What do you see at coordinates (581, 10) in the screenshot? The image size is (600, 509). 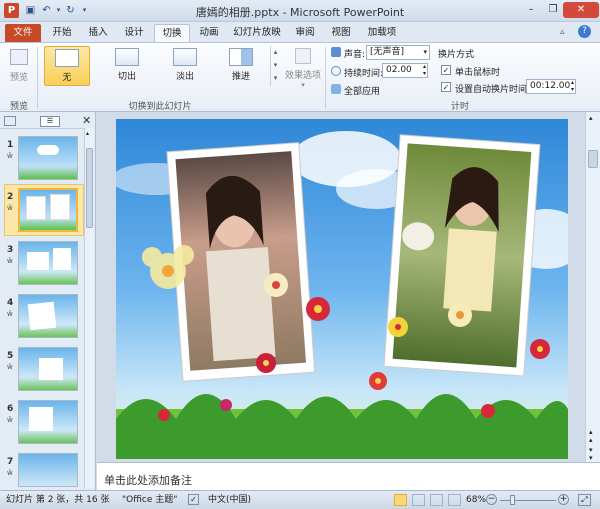 I see `close-icon: ✕` at bounding box center [581, 10].